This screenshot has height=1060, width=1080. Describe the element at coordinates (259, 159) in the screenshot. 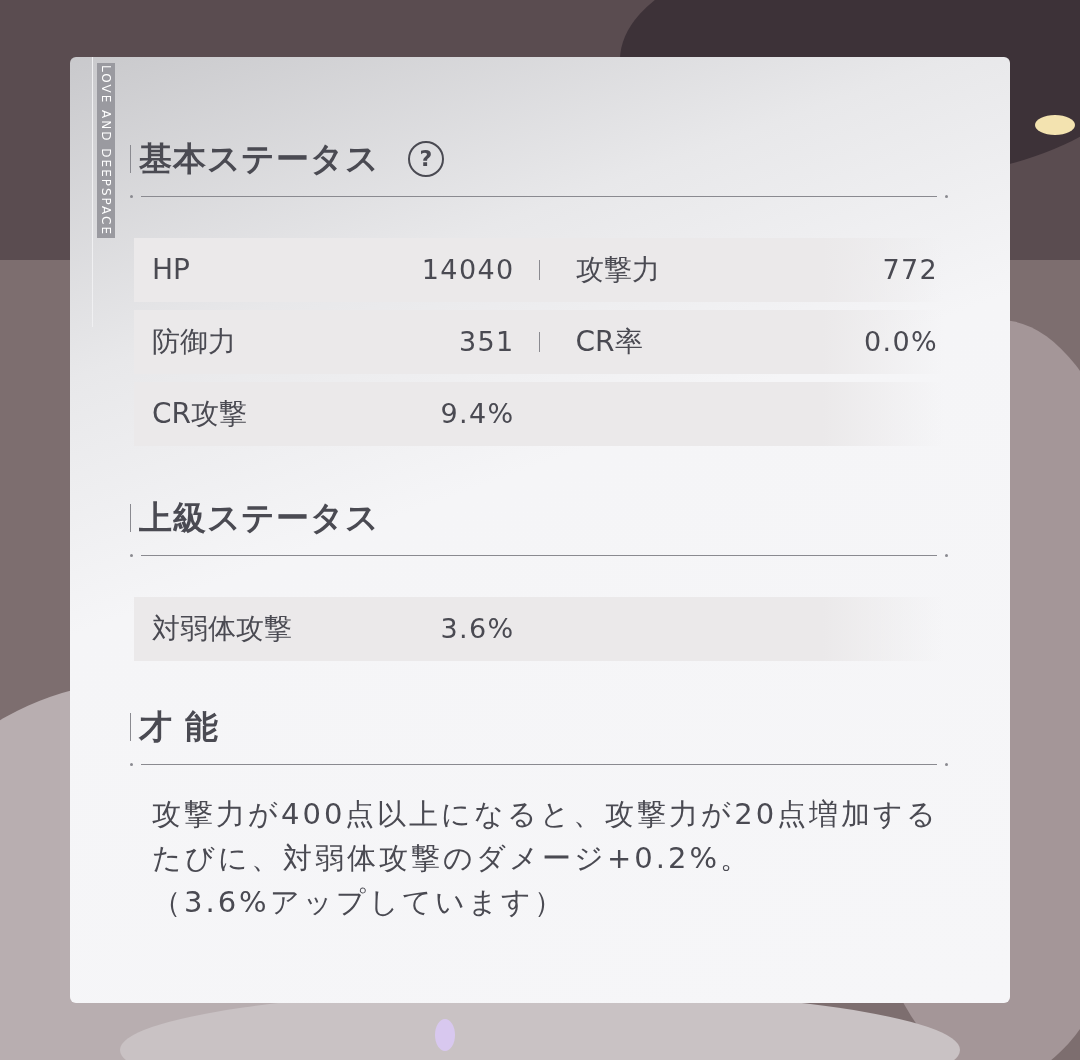

I see `section-heading: 基本ステータス` at that location.